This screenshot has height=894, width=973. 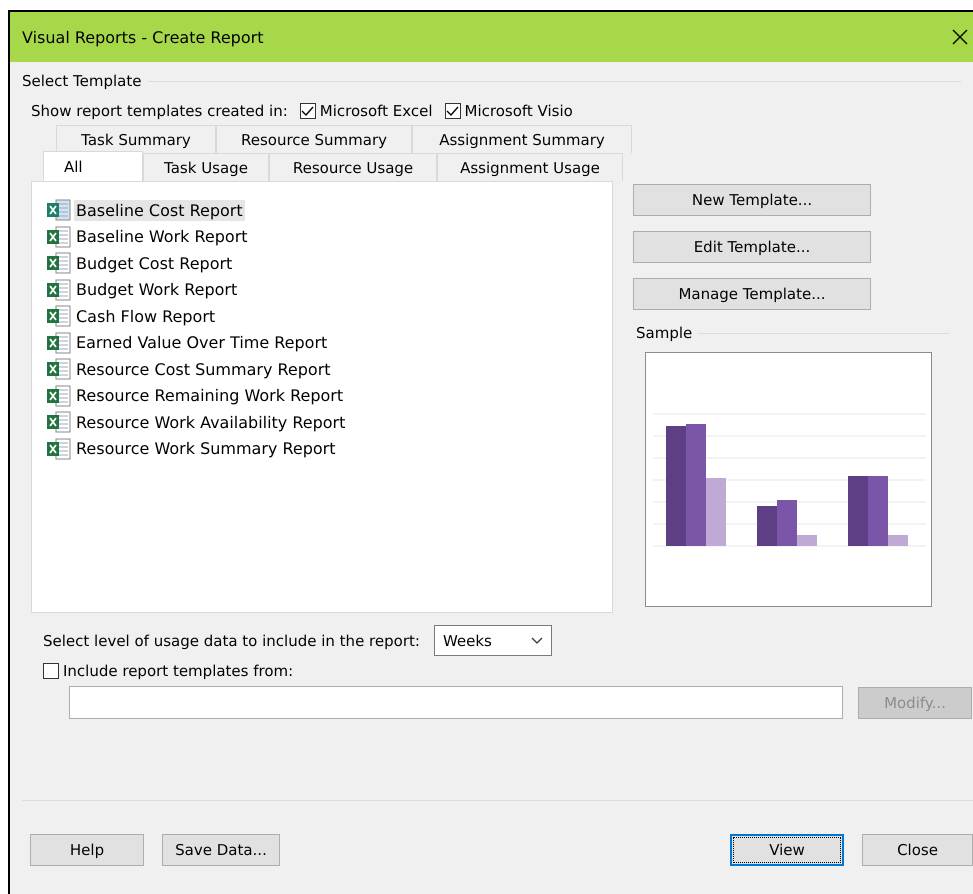 I want to click on include-label: Include report templates from:, so click(x=178, y=671).